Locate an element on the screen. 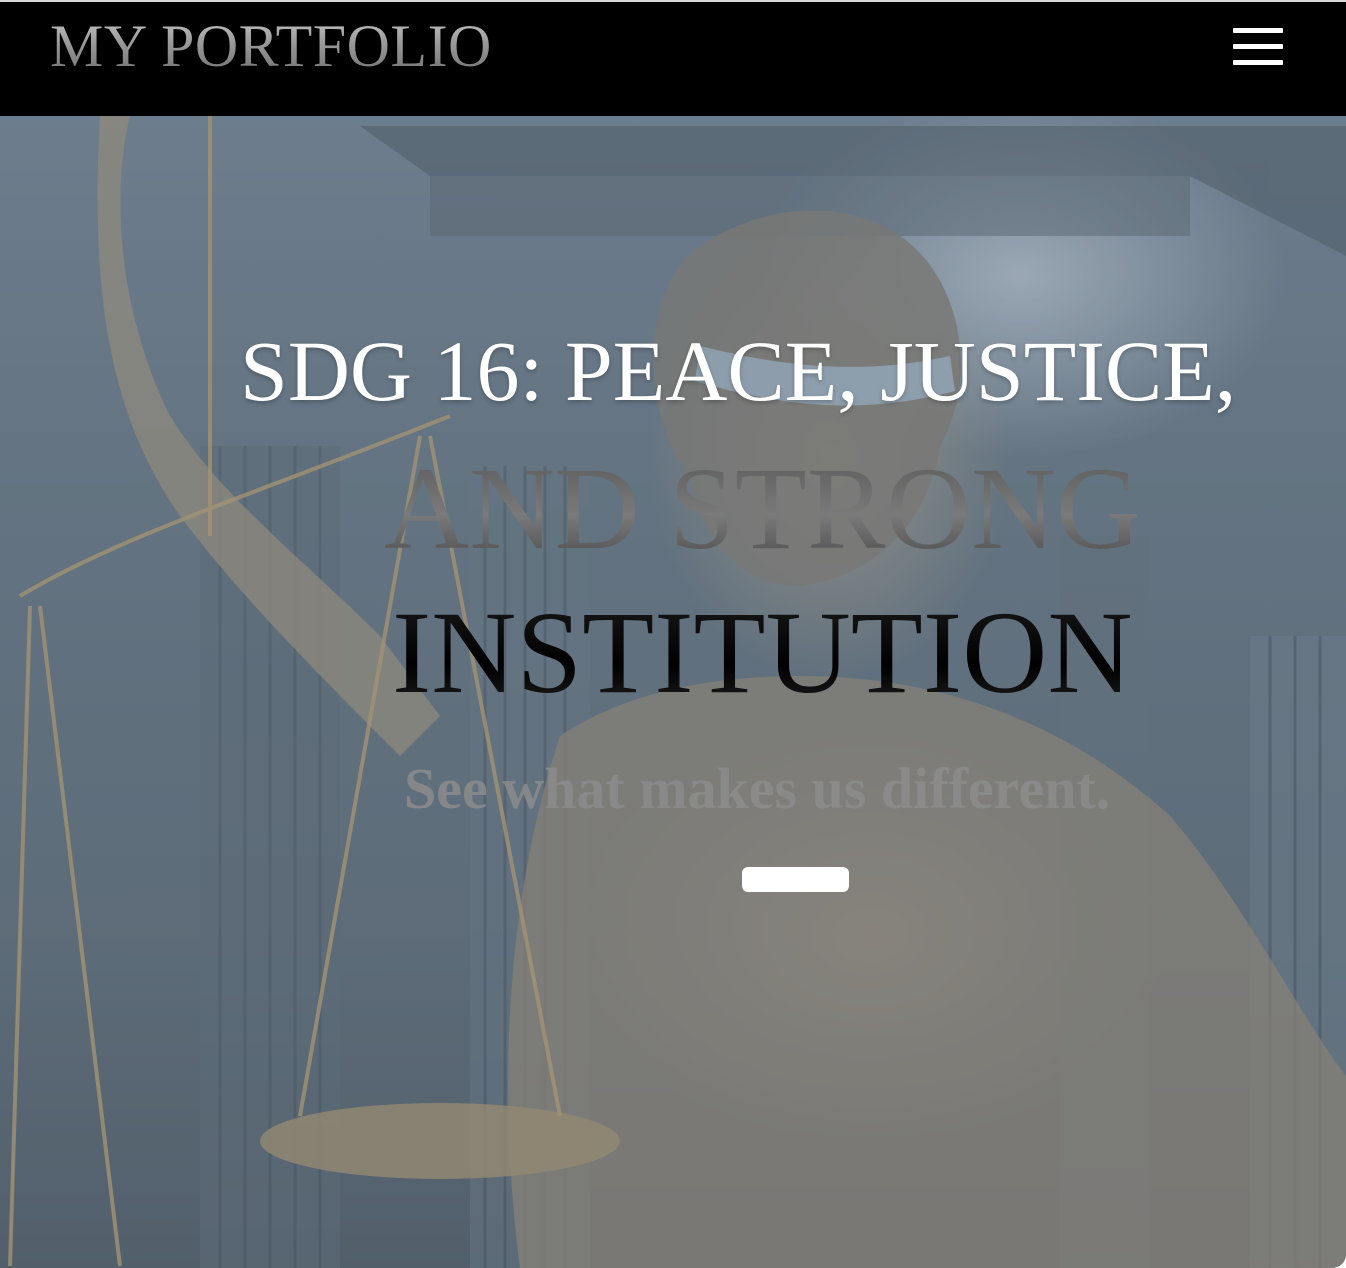 The width and height of the screenshot is (1346, 1268). hamburger-menu-icon is located at coordinates (1258, 47).